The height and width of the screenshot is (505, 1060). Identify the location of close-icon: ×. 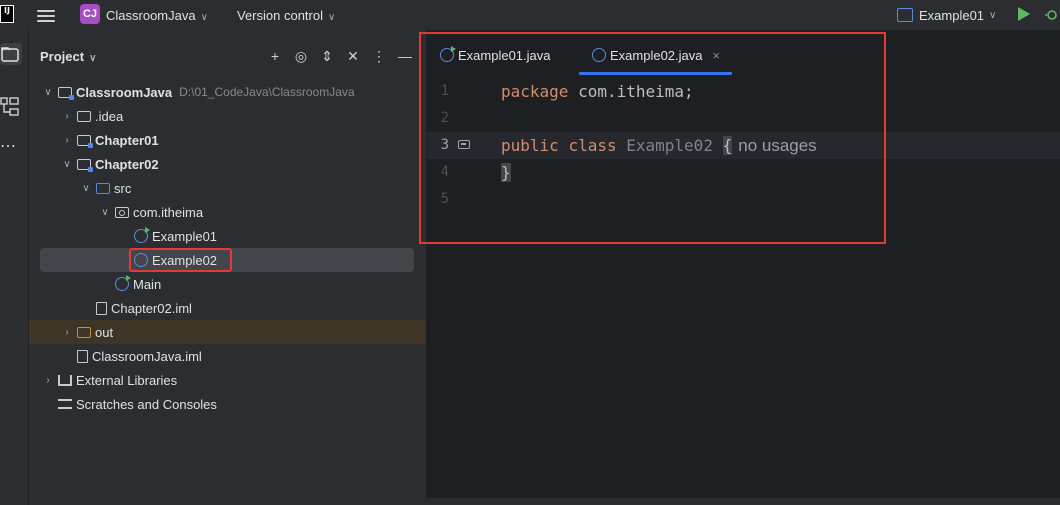
(717, 55).